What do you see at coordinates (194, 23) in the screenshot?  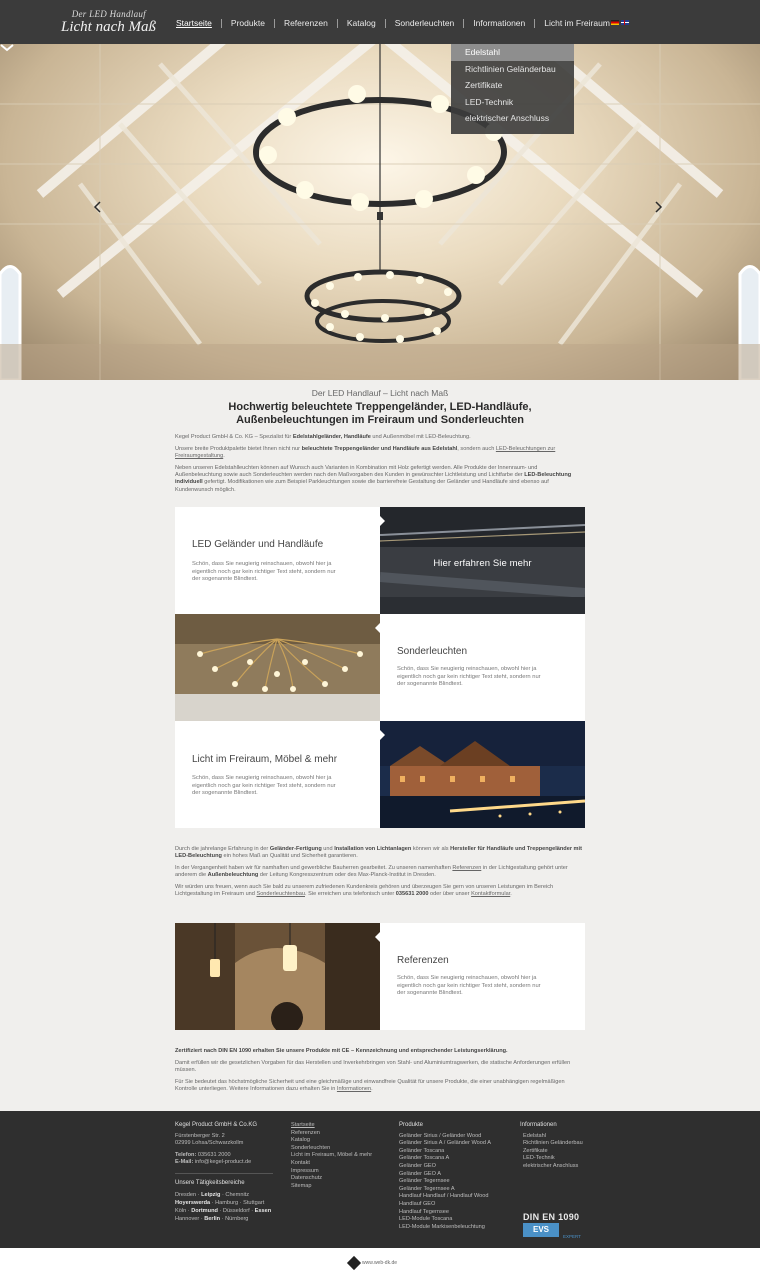 I see `nav-startseite: Startseite` at bounding box center [194, 23].